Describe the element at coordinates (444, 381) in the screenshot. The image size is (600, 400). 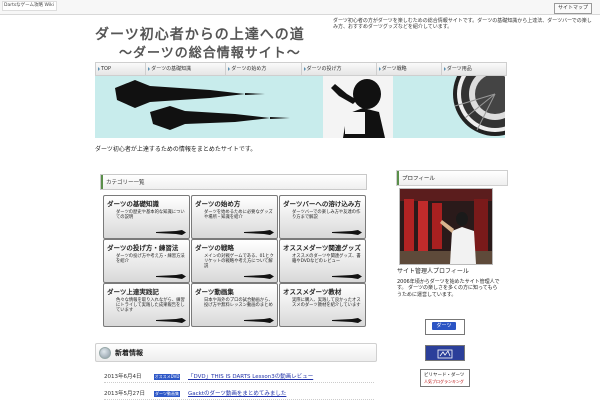
I see `billiards-banner-subtitle: 人気ブログランキング` at that location.